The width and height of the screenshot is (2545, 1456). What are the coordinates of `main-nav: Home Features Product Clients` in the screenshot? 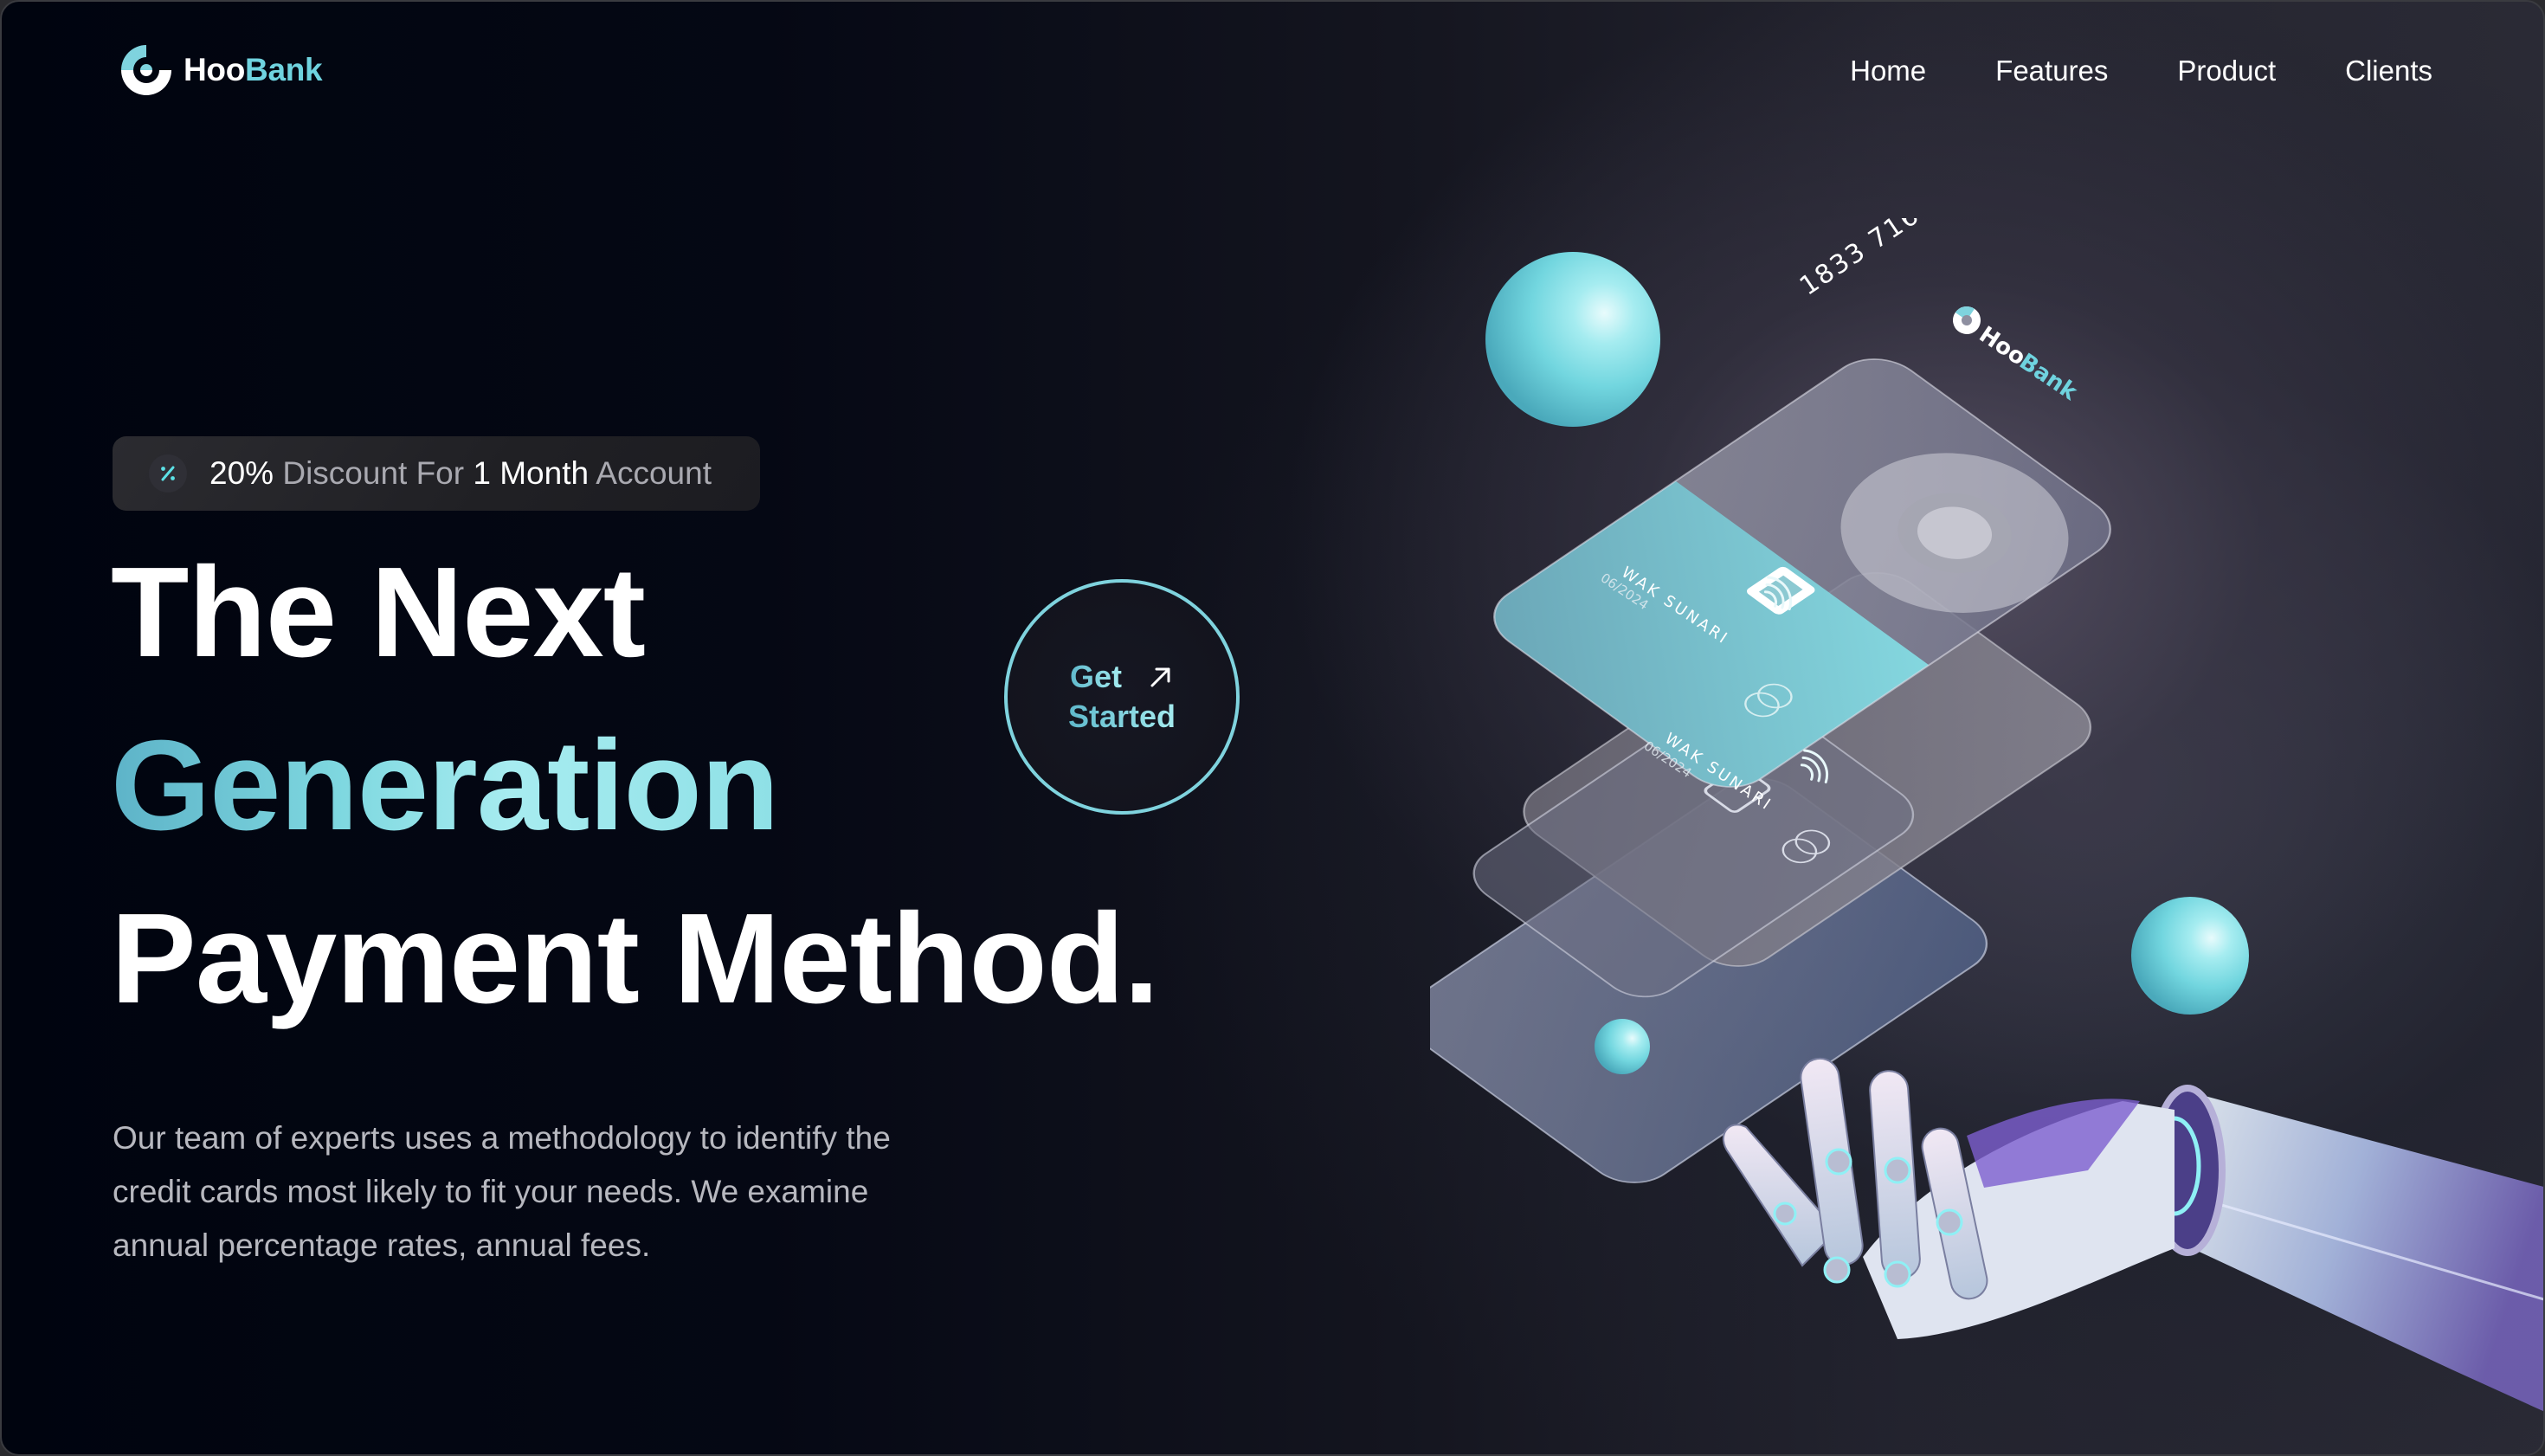 It's located at (2141, 71).